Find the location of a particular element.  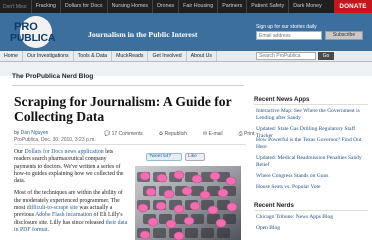

comments-link: 💬 17 Comments is located at coordinates (127, 134).